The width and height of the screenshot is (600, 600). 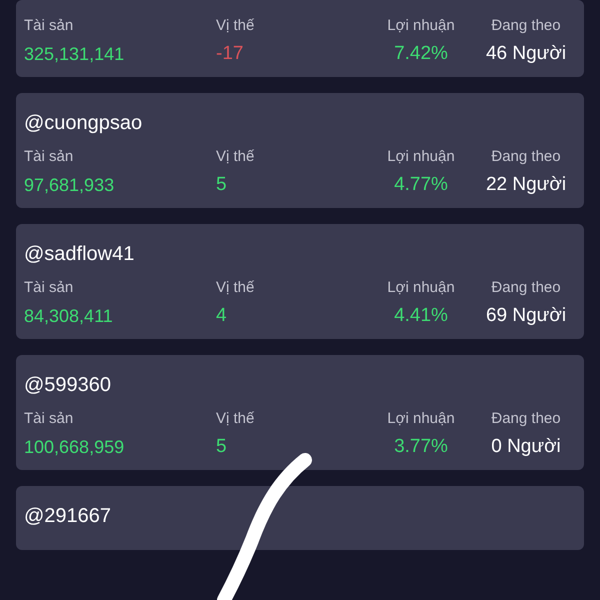 What do you see at coordinates (421, 315) in the screenshot?
I see `profit-value: 4.41%` at bounding box center [421, 315].